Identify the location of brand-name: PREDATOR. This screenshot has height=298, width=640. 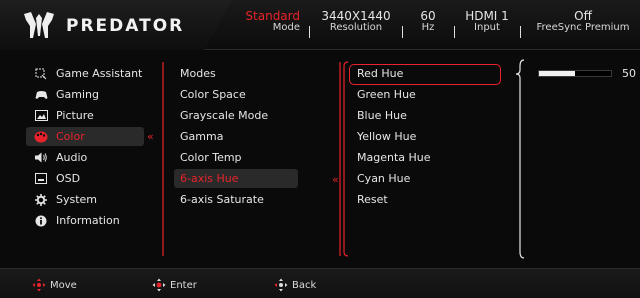
(125, 26).